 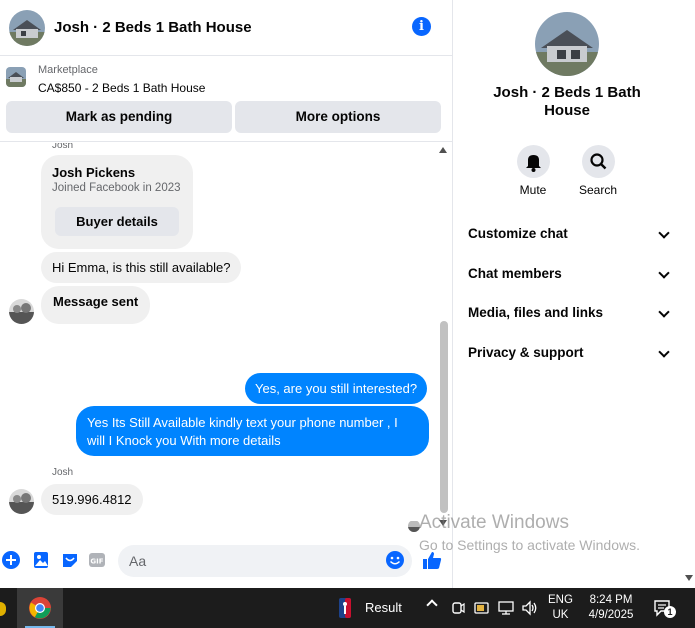 I want to click on chat-header: Josh · 2 Beds 1 Bath House i, so click(x=226, y=28).